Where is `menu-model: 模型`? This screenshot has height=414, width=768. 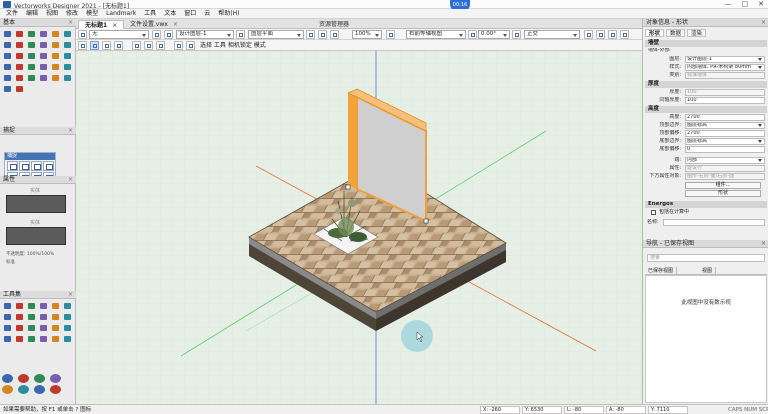 menu-model: 模型 is located at coordinates (92, 14).